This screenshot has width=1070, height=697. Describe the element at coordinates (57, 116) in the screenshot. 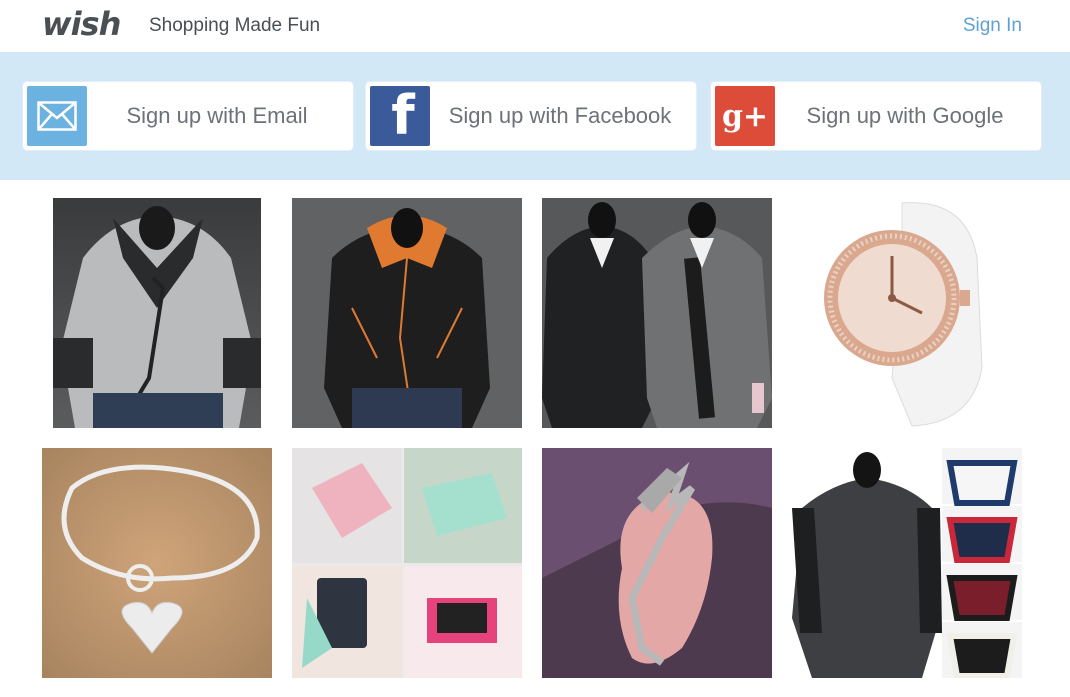

I see `envelope-icon` at that location.